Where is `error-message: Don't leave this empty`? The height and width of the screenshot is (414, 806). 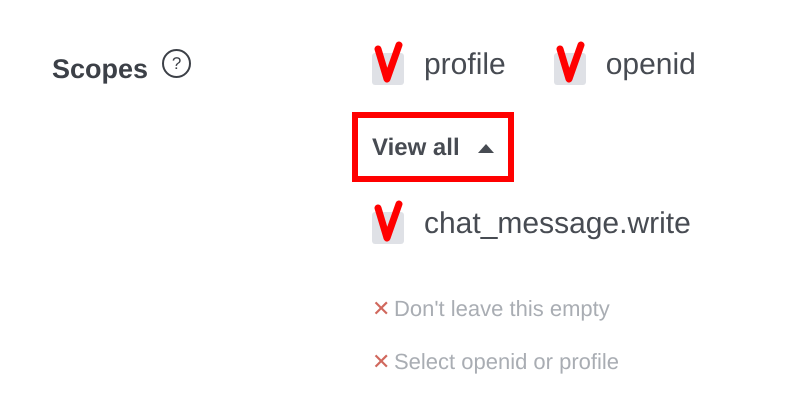 error-message: Don't leave this empty is located at coordinates (502, 309).